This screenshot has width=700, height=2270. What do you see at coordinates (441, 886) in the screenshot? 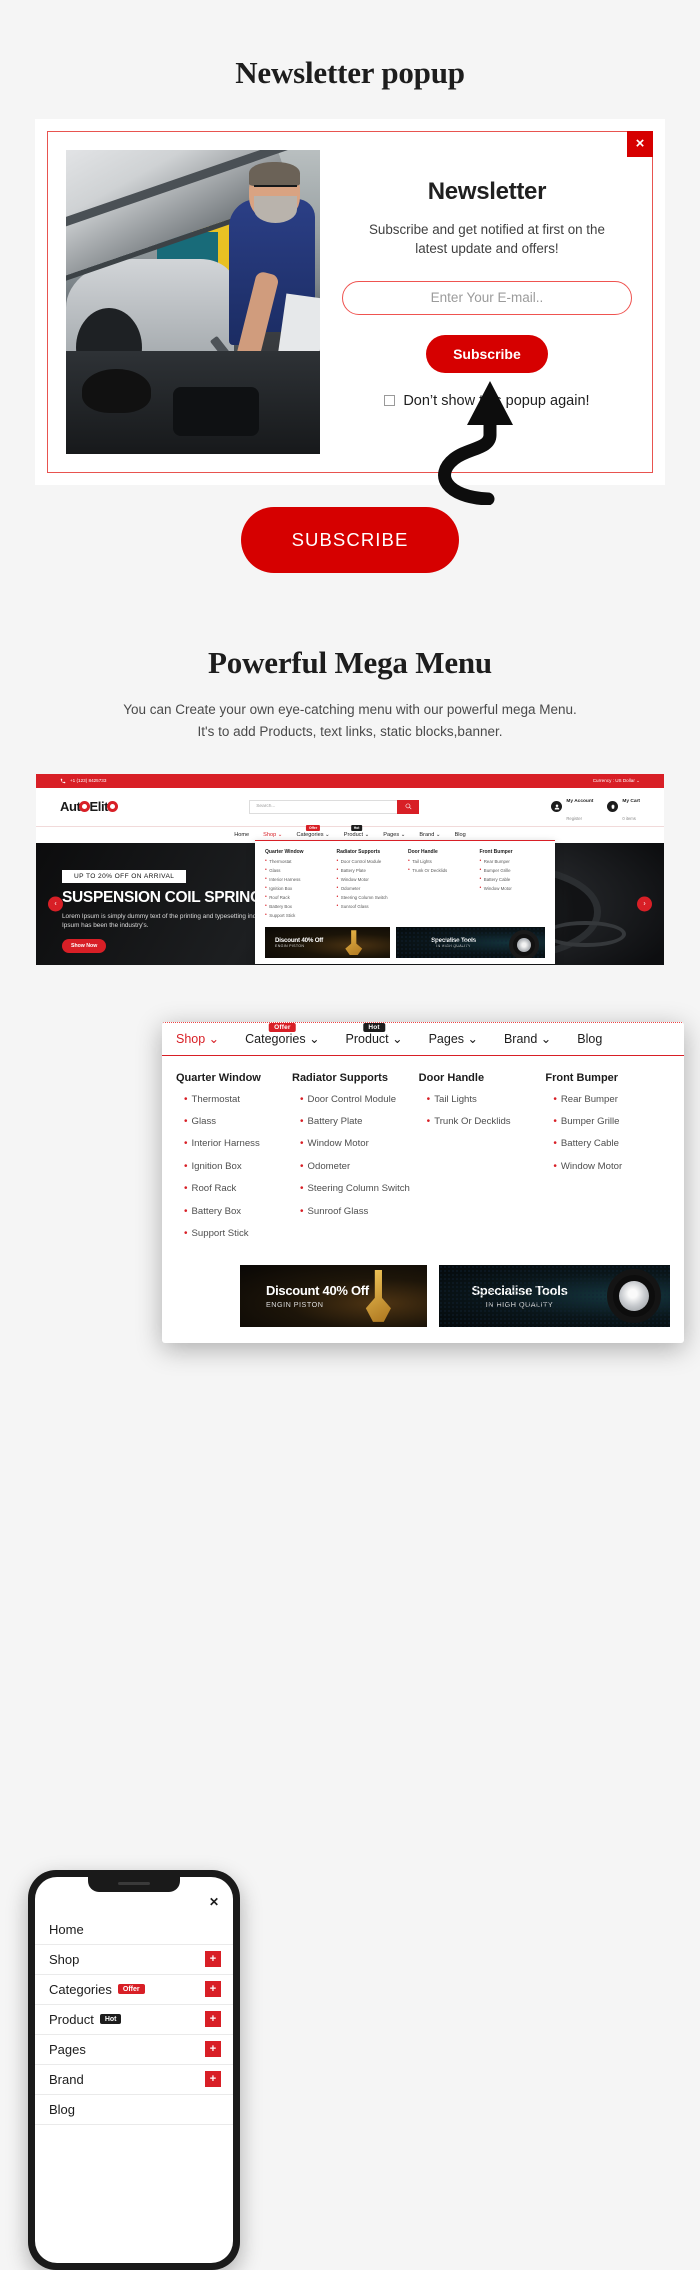
I see `mega-small-column: Door Handle Tail Lights Trunk Or Decklids` at bounding box center [441, 886].